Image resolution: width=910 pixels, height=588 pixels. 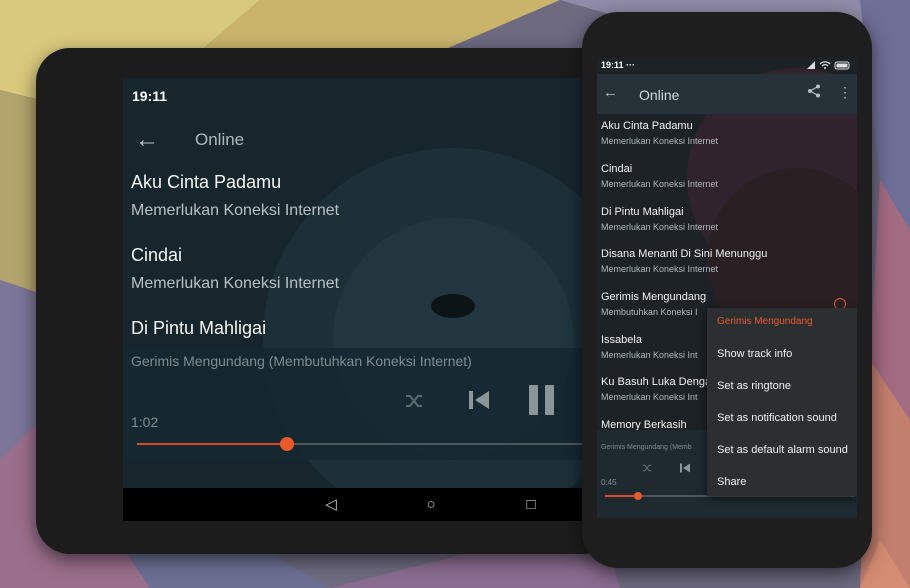 I want to click on song-title: Ku Basuh Luka Denga, so click(x=656, y=382).